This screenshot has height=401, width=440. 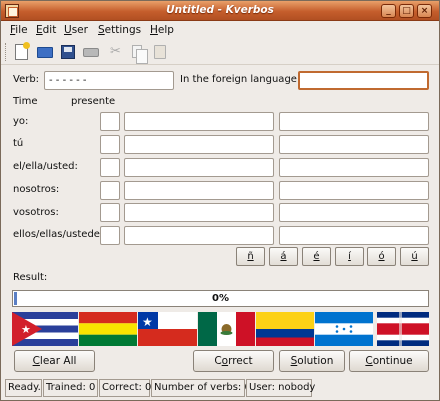 What do you see at coordinates (363, 80) in the screenshot?
I see `foreign-language-field` at bounding box center [363, 80].